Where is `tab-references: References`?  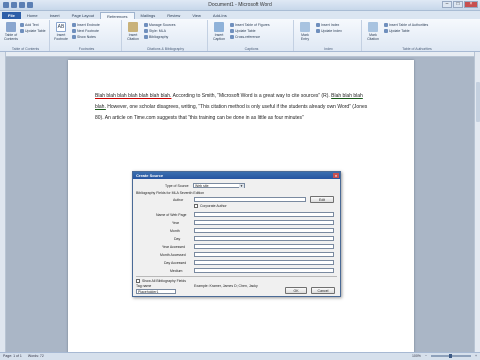
tab-references: References is located at coordinates (117, 15).